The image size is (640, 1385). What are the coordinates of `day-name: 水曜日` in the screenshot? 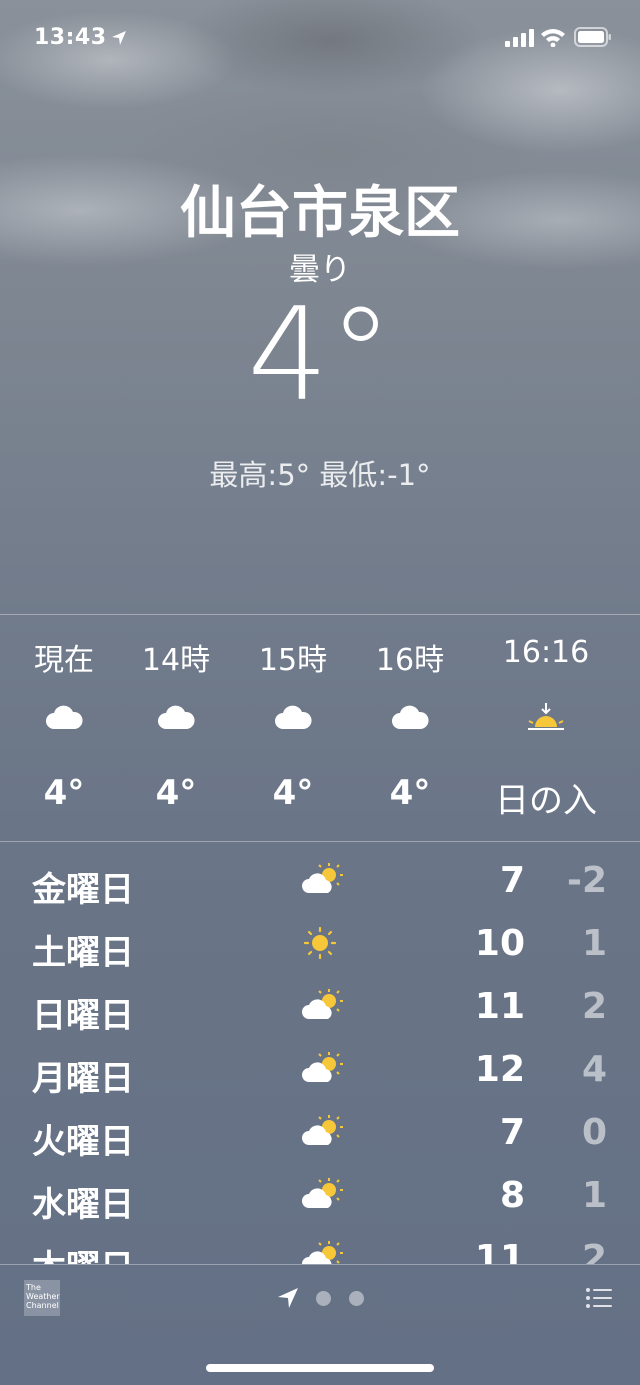 It's located at (83, 1205).